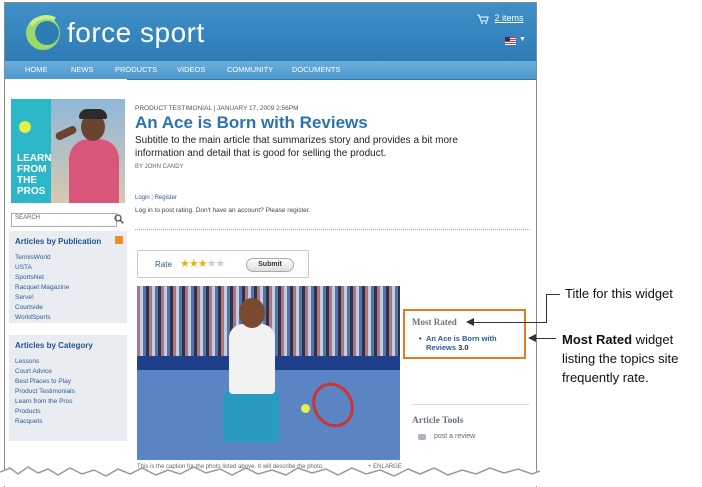 This screenshot has width=702, height=487. Describe the element at coordinates (68, 298) in the screenshot. I see `list-item: Serve!` at that location.